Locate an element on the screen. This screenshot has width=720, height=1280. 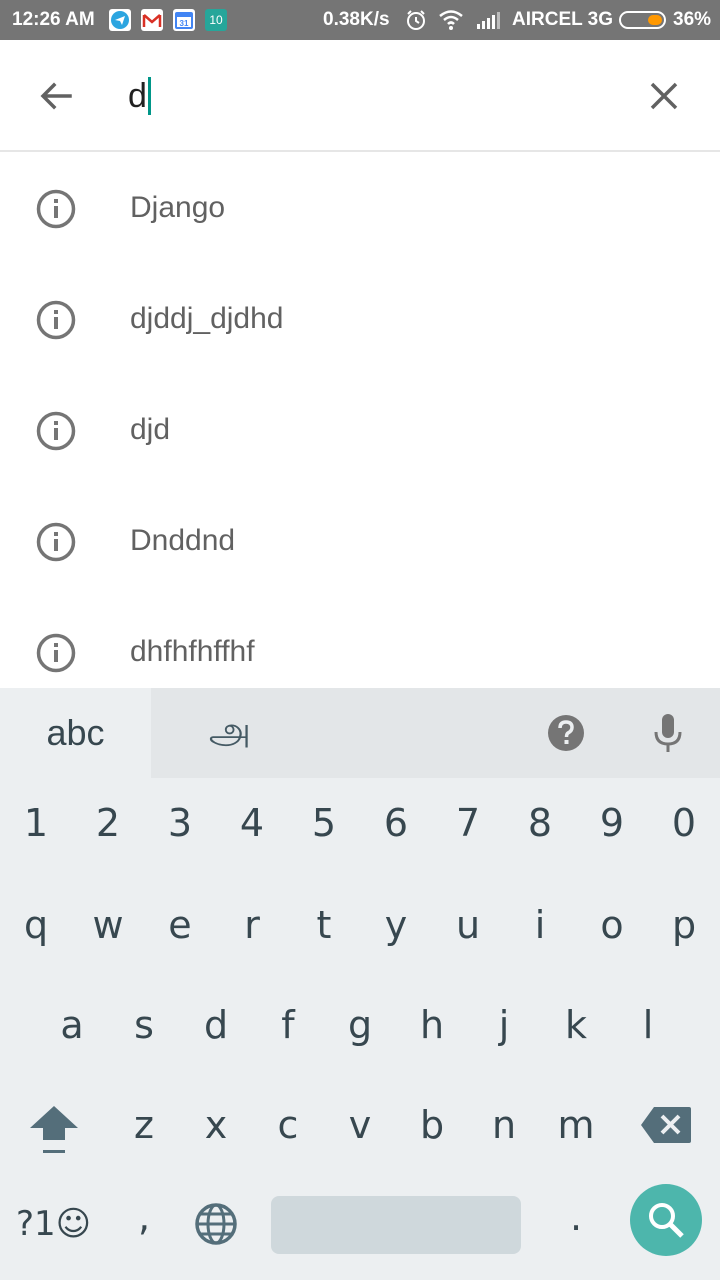
backspace-icon is located at coordinates (666, 1125).